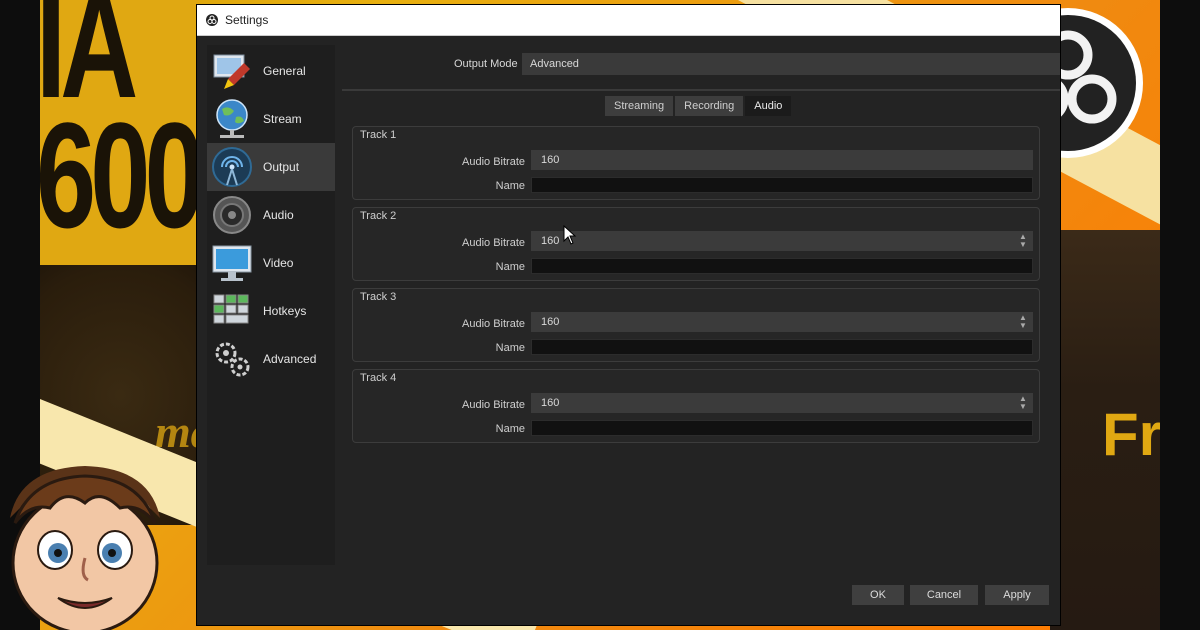  I want to click on output-antenna-icon, so click(232, 167).